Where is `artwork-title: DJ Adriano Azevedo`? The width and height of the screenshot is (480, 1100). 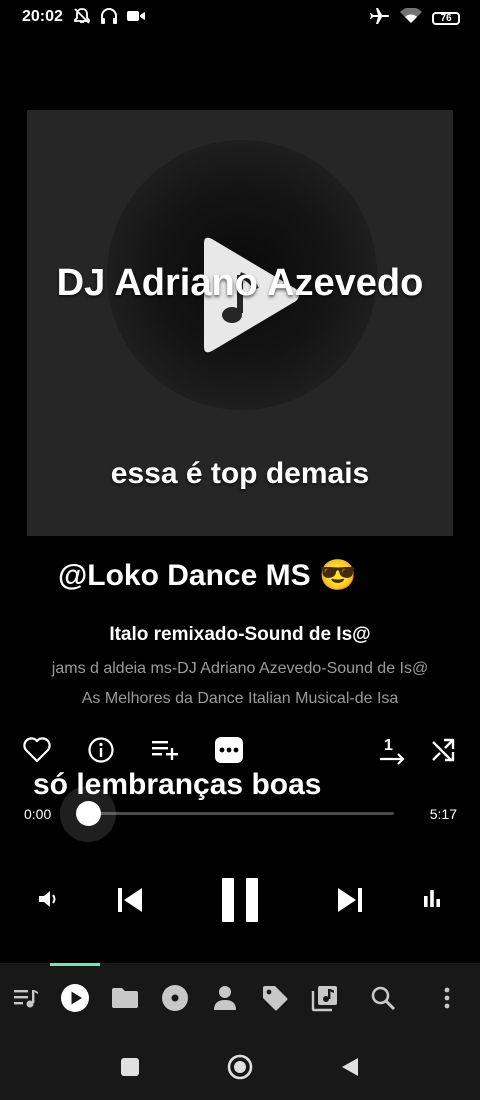
artwork-title: DJ Adriano Azevedo is located at coordinates (240, 283).